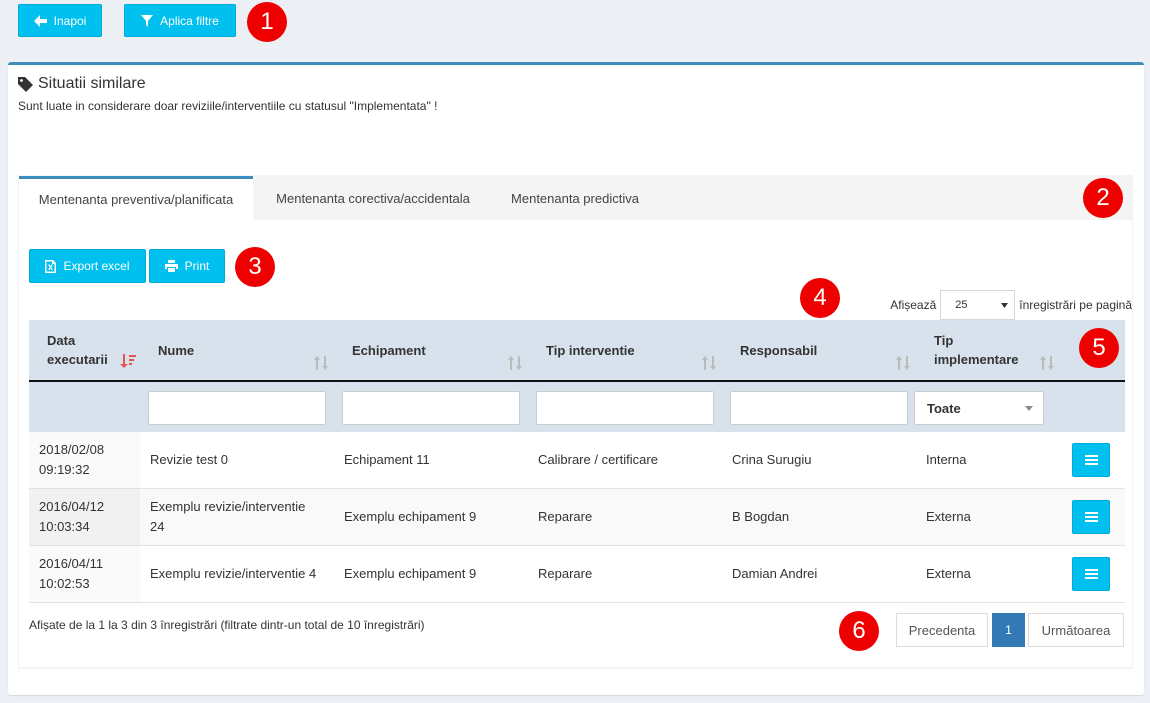 The image size is (1150, 703). I want to click on column-filters-row: Toate, so click(577, 407).